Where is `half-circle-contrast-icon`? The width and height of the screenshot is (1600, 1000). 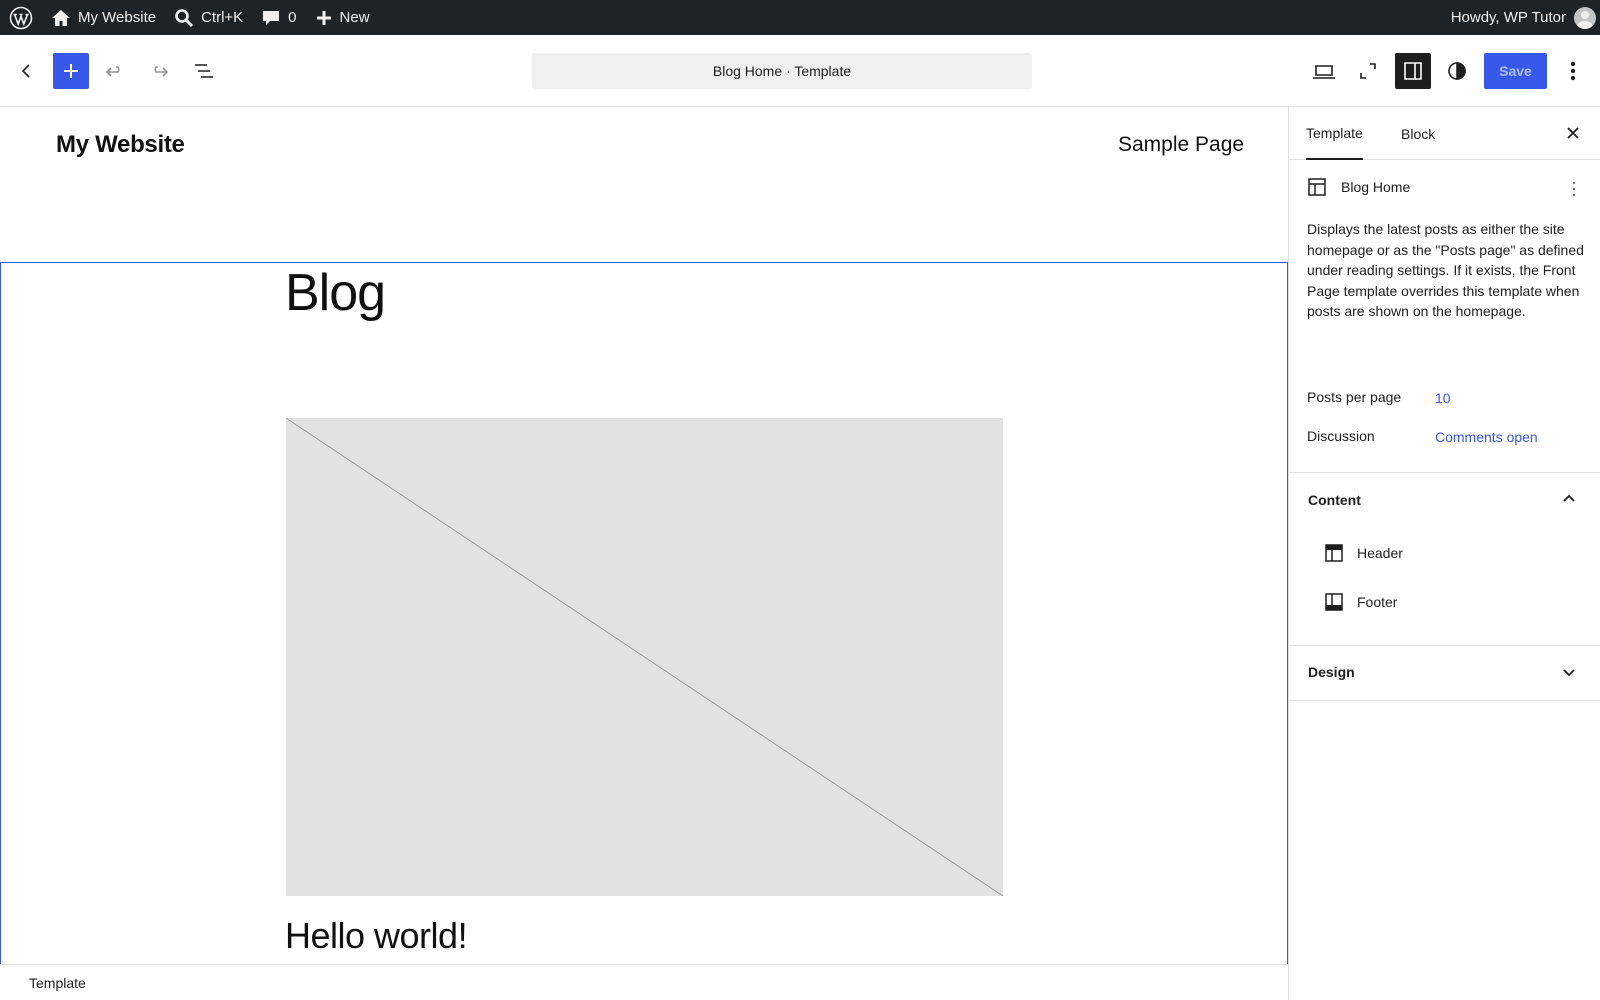
half-circle-contrast-icon is located at coordinates (1457, 71).